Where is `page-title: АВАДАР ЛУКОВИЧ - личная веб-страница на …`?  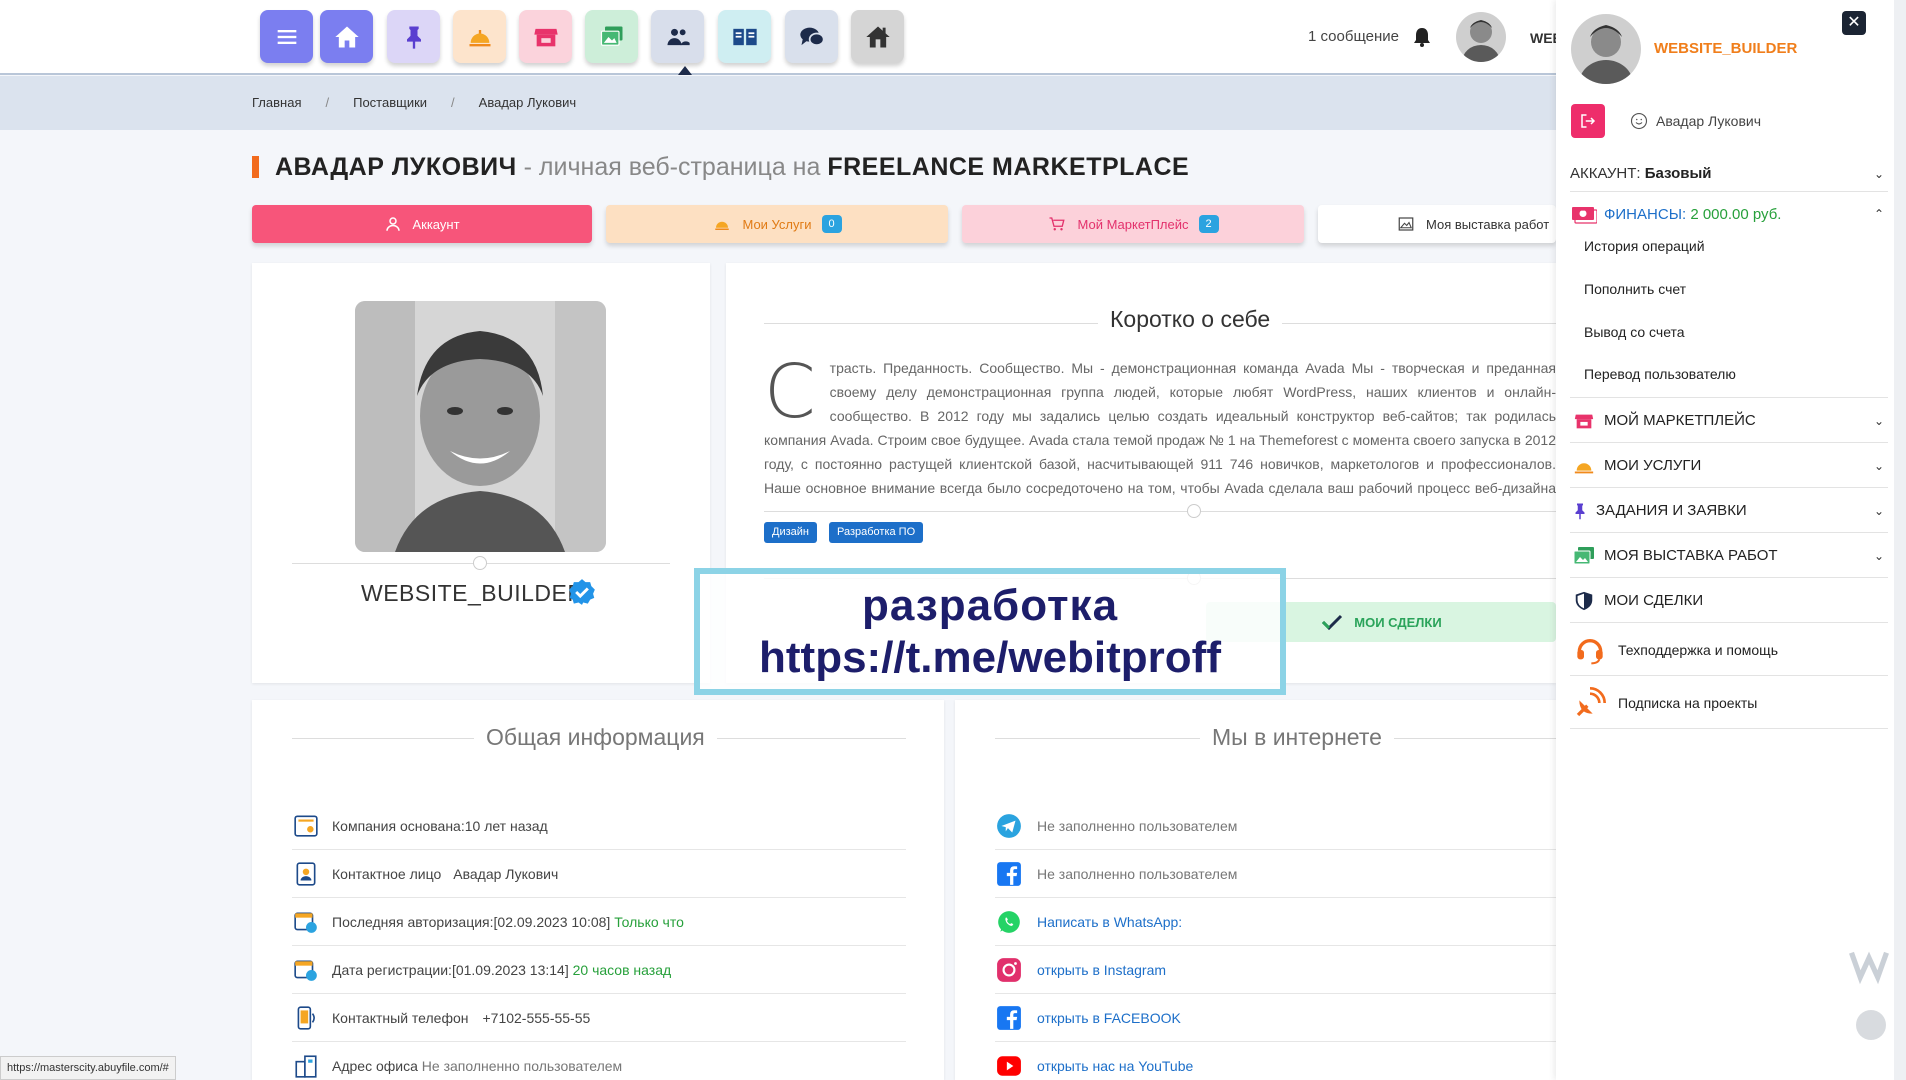 page-title: АВАДАР ЛУКОВИЧ - личная веб-страница на … is located at coordinates (732, 167).